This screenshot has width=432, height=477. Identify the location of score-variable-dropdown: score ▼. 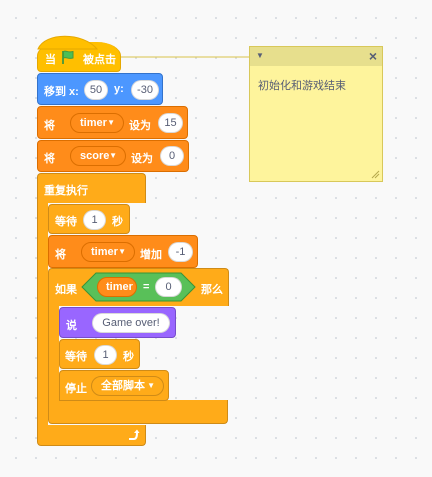
(98, 156).